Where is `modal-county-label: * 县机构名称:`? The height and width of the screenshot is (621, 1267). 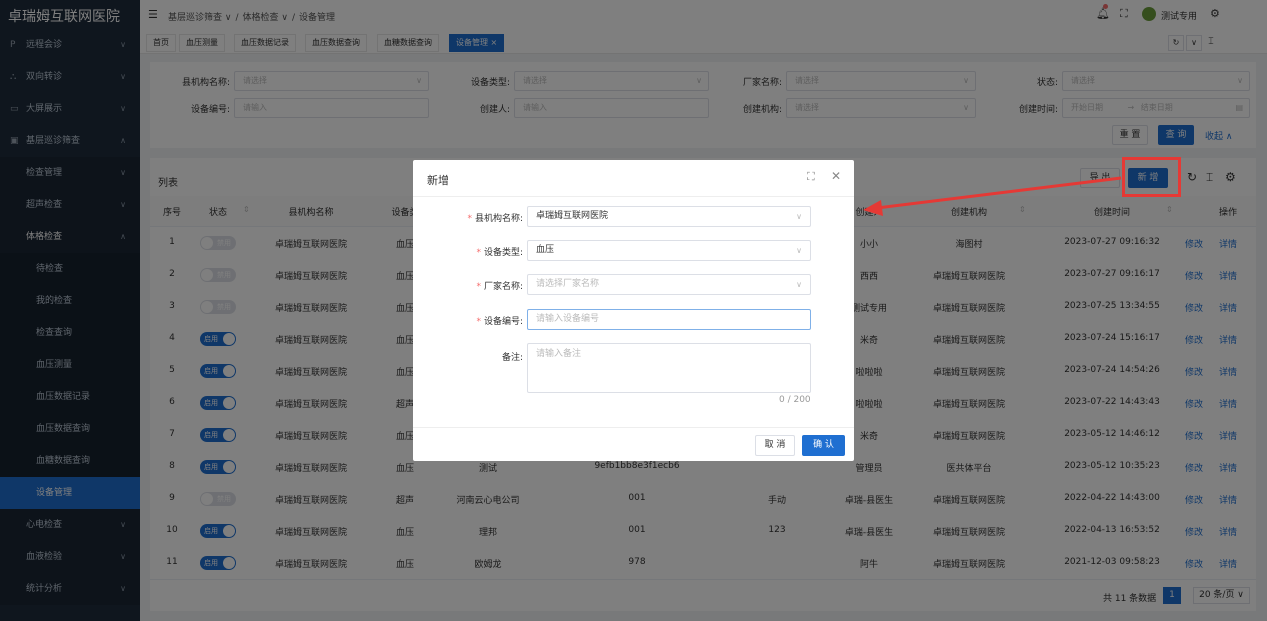
modal-county-label: * 县机构名称: is located at coordinates (495, 219).